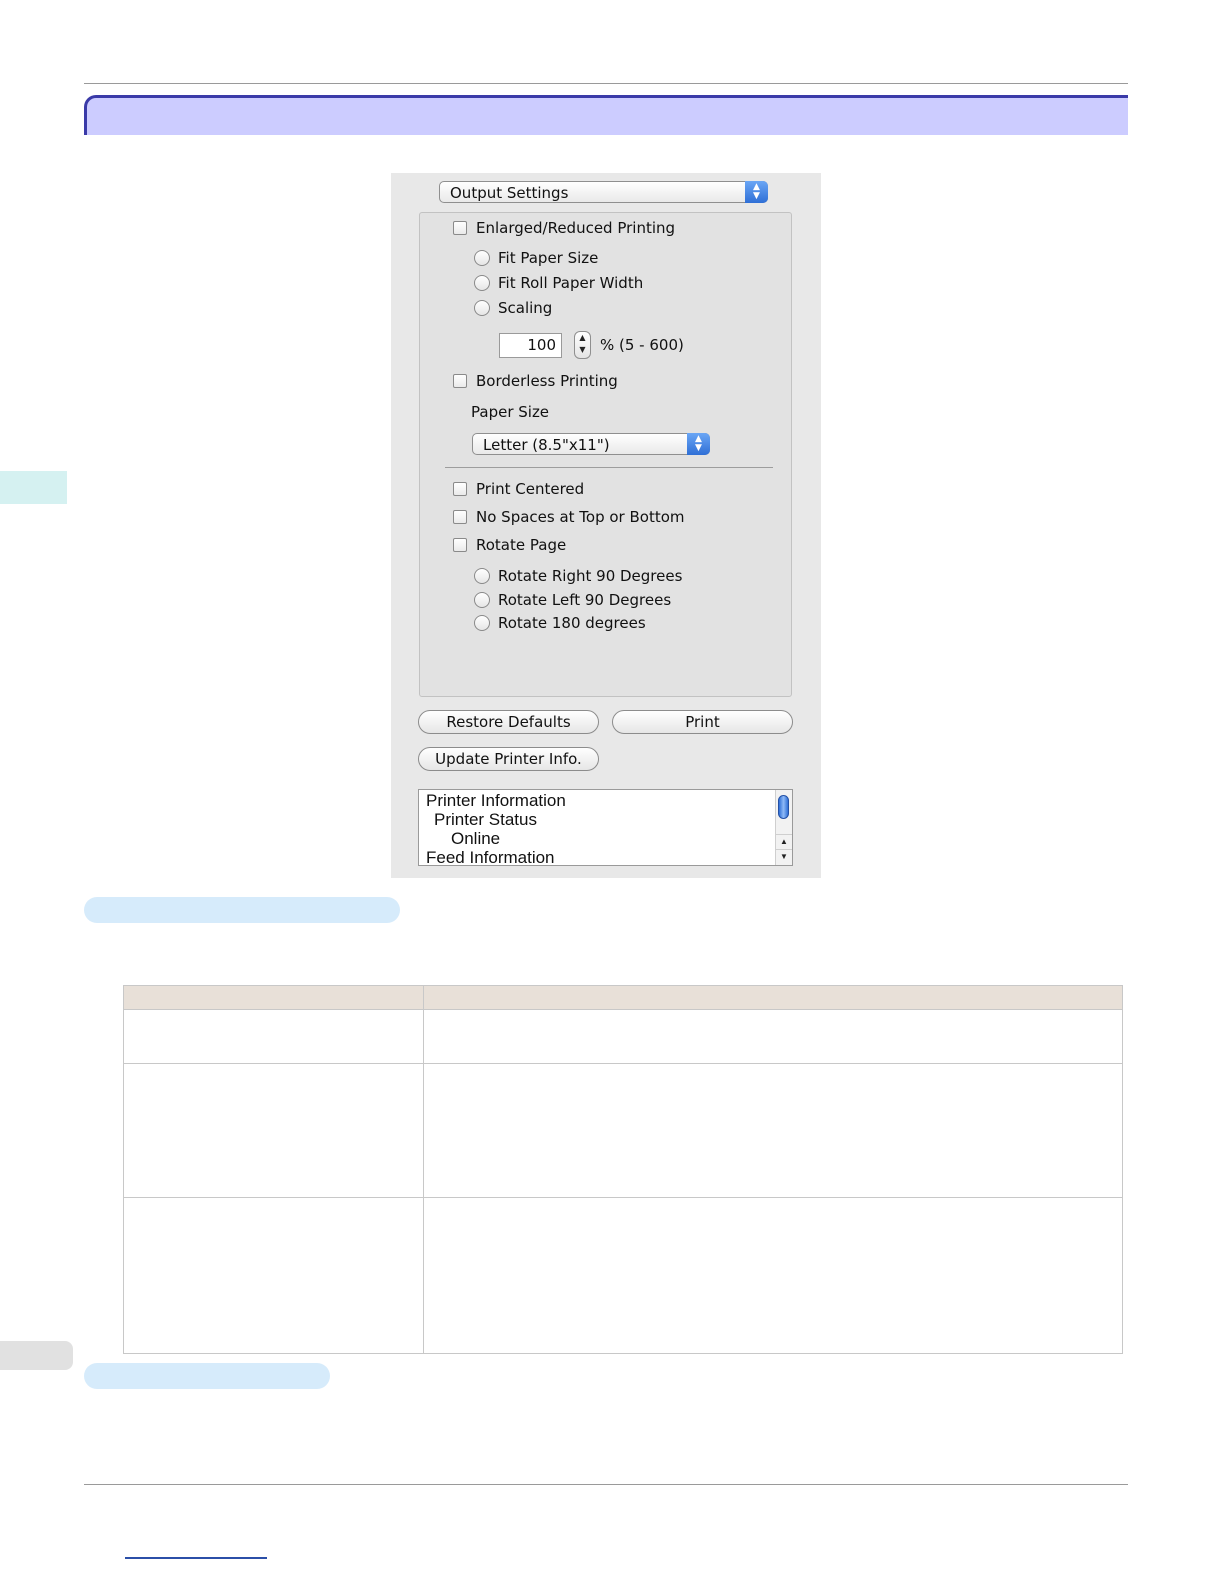  Describe the element at coordinates (783, 827) in the screenshot. I see `list-scrollbar: ▲ ▼` at that location.